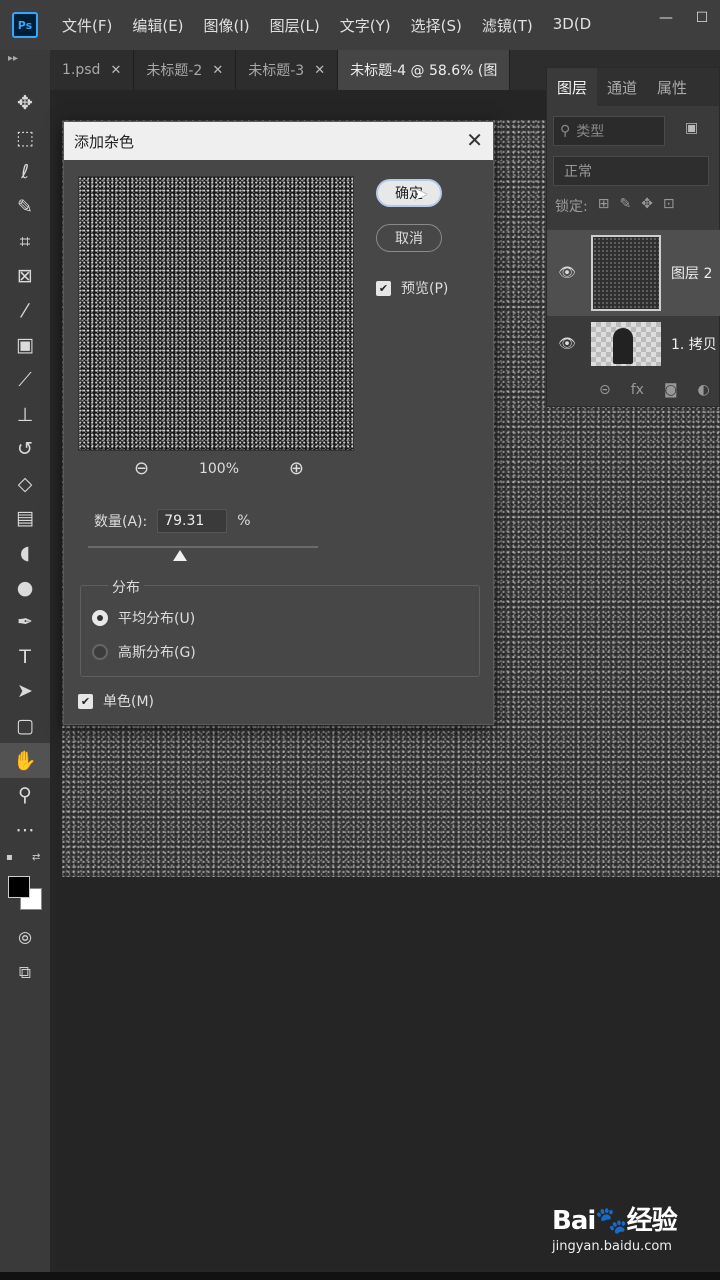  I want to click on zoom-tool-icon: ⚲, so click(25, 795).